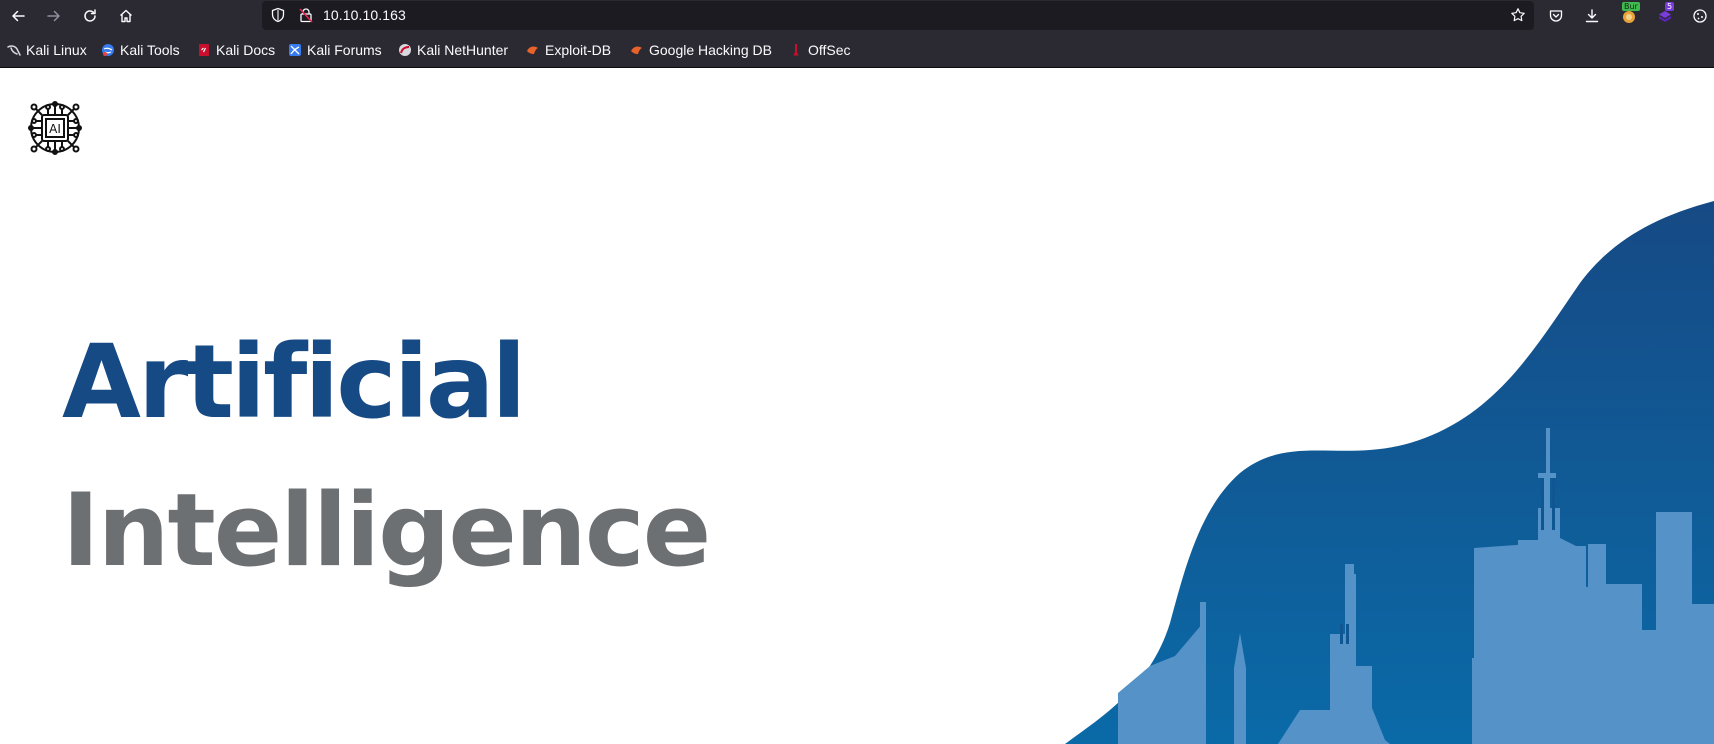  Describe the element at coordinates (463, 50) in the screenshot. I see `bookmark-label: Kali NetHunter` at that location.